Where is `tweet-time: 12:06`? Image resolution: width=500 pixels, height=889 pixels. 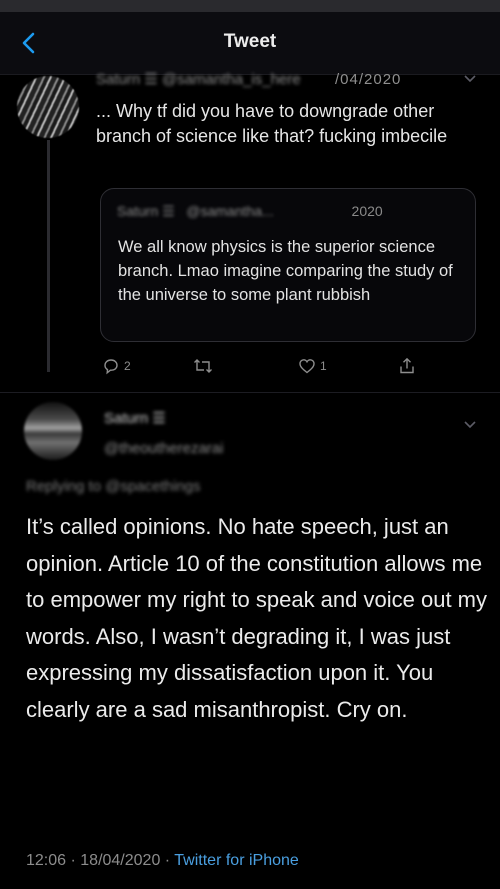 tweet-time: 12:06 is located at coordinates (46, 860).